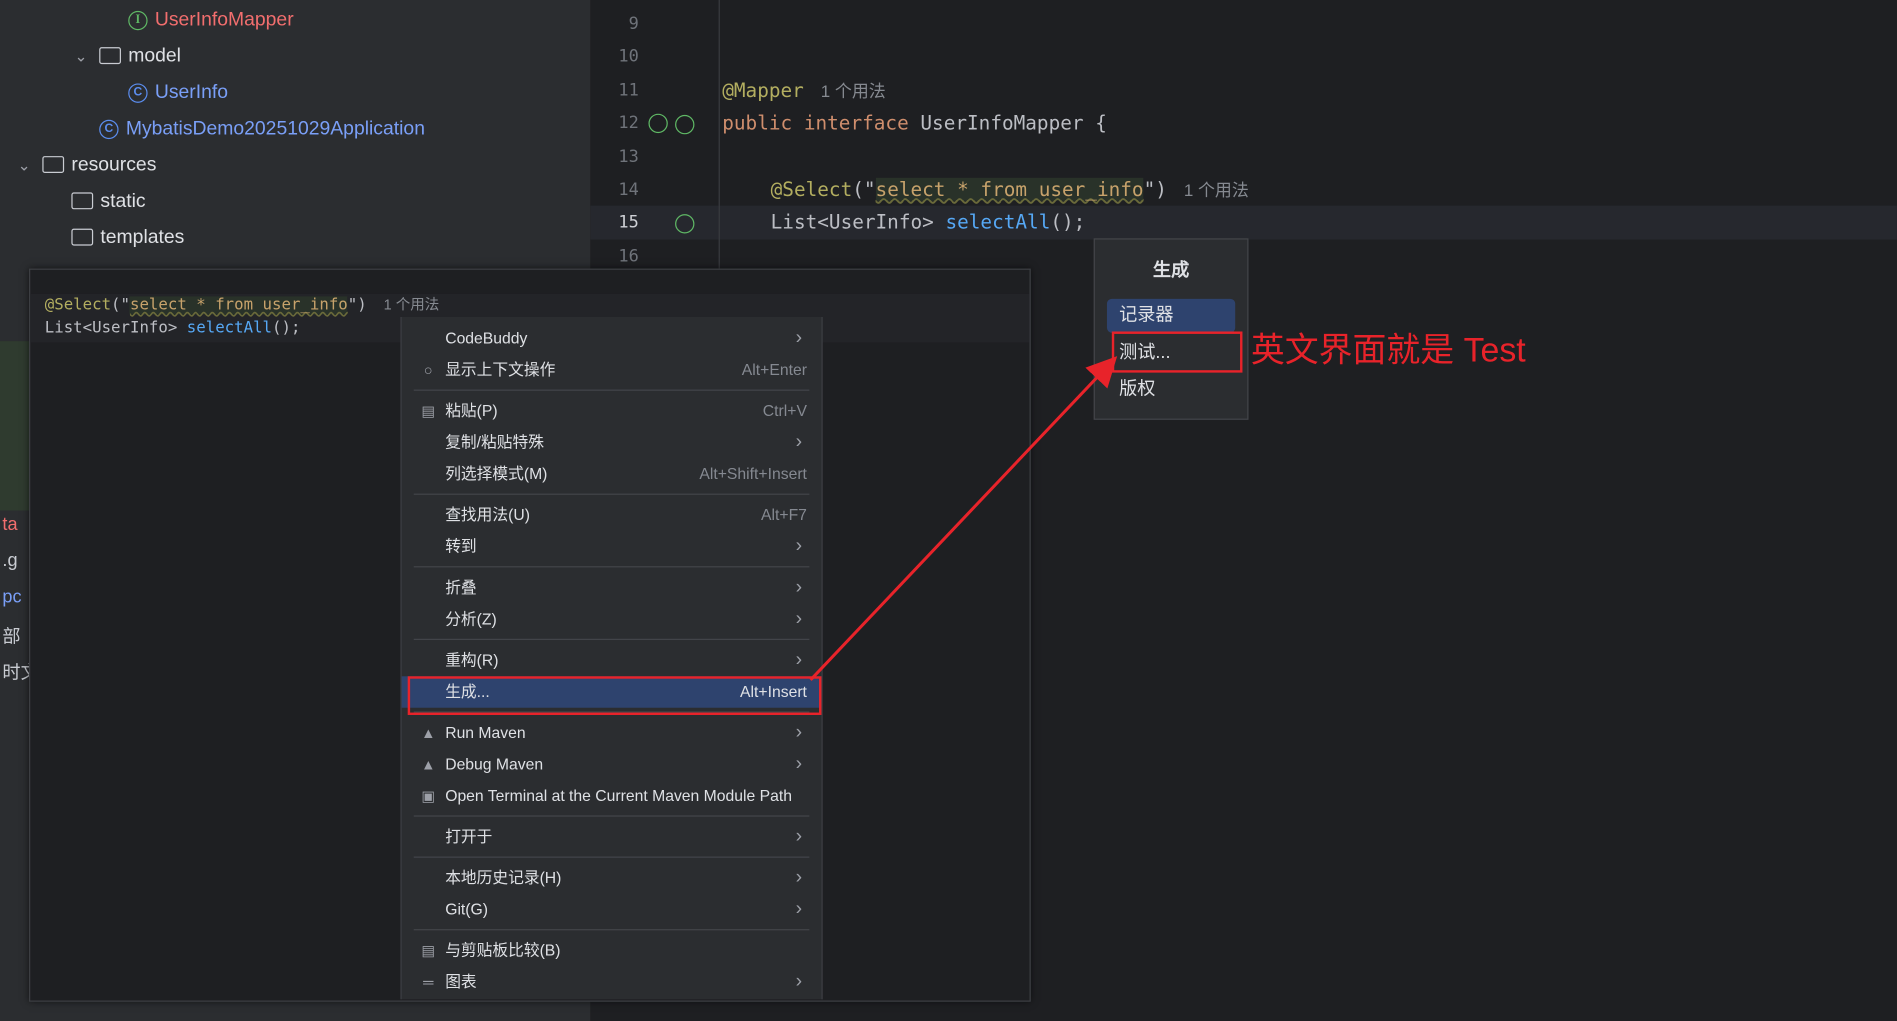 This screenshot has width=1897, height=1021. What do you see at coordinates (1388, 350) in the screenshot?
I see `annotation-note: 英文界面就是 Test` at bounding box center [1388, 350].